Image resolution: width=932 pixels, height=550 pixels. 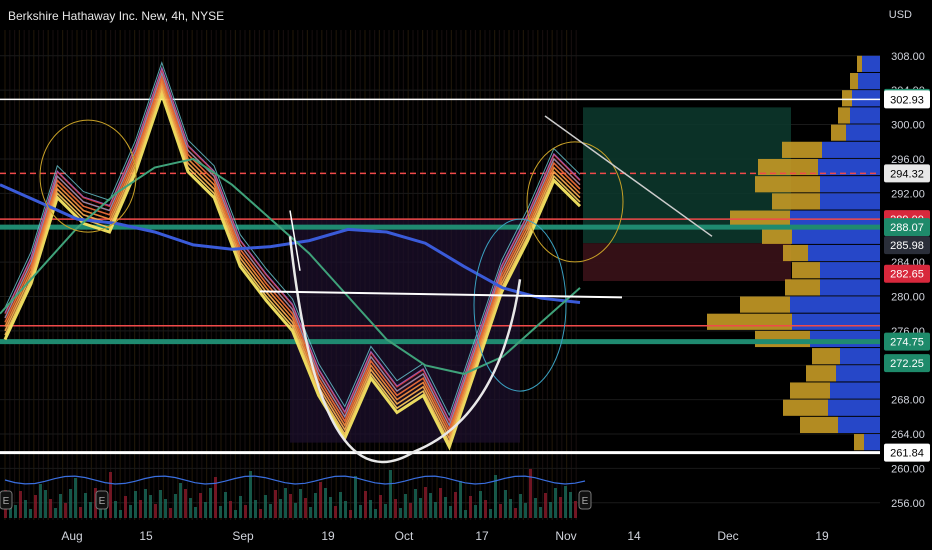 What do you see at coordinates (908, 126) in the screenshot?
I see `y-tick-label: 300.00` at bounding box center [908, 126].